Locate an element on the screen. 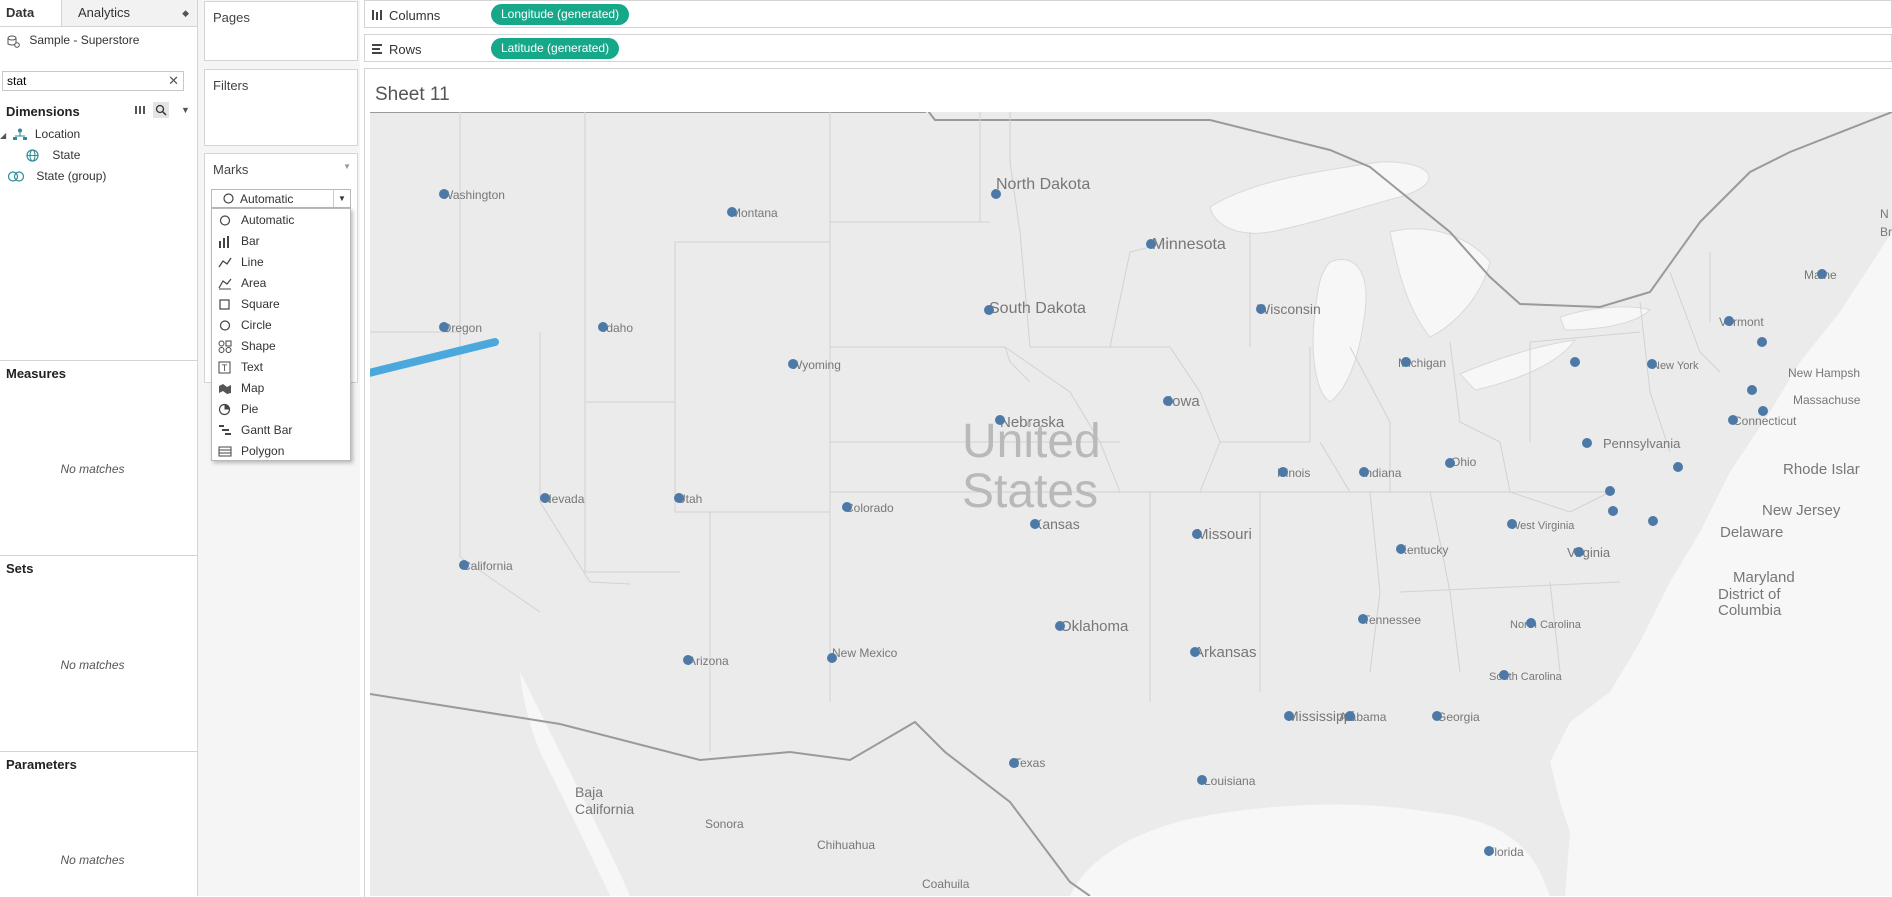 The width and height of the screenshot is (1892, 897). region-label: Coahuila is located at coordinates (946, 884).